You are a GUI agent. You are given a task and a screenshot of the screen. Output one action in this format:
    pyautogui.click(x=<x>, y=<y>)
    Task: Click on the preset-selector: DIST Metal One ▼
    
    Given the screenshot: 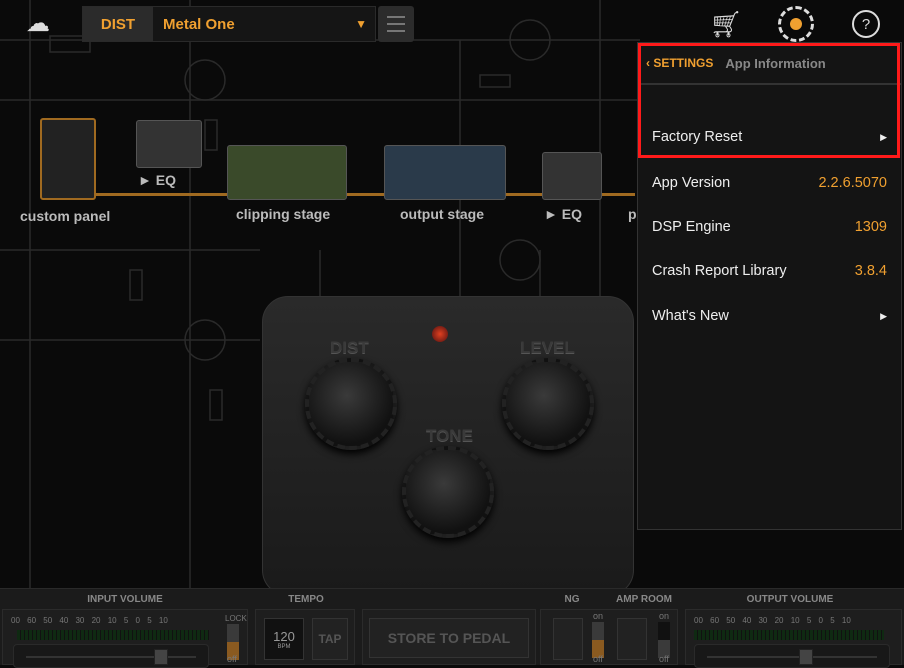 What is the action you would take?
    pyautogui.click(x=229, y=24)
    